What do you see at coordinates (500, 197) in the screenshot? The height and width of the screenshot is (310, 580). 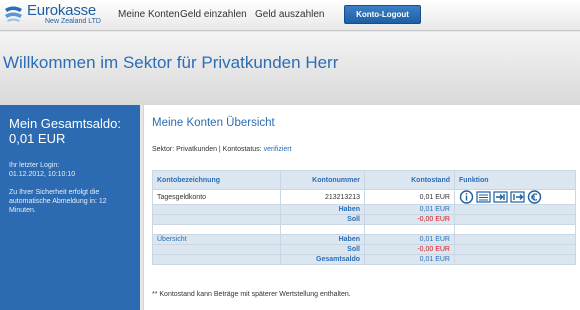 I see `transfer-icon` at bounding box center [500, 197].